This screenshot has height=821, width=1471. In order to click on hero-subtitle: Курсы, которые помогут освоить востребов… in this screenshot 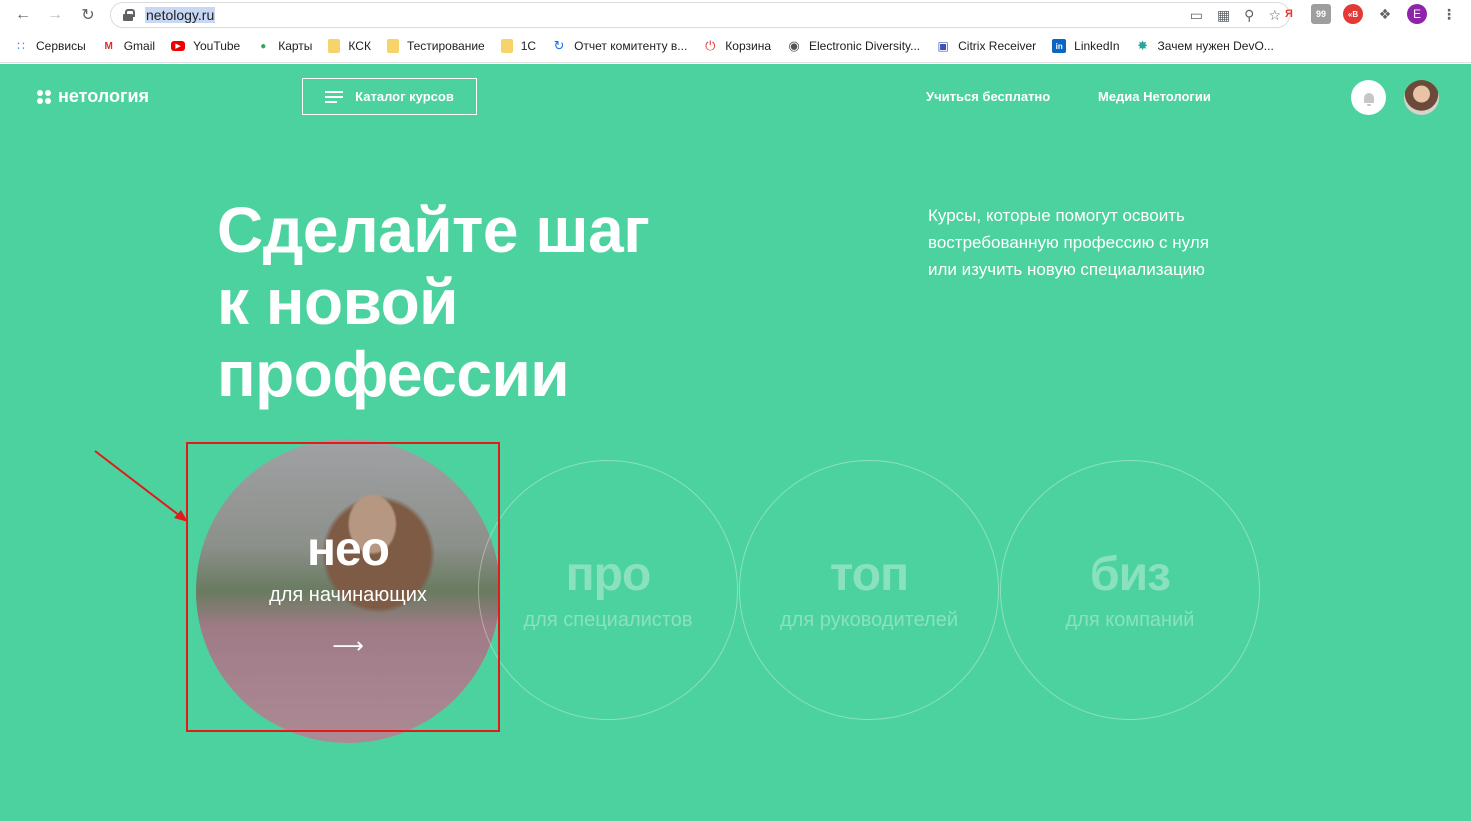, I will do `click(1068, 242)`.